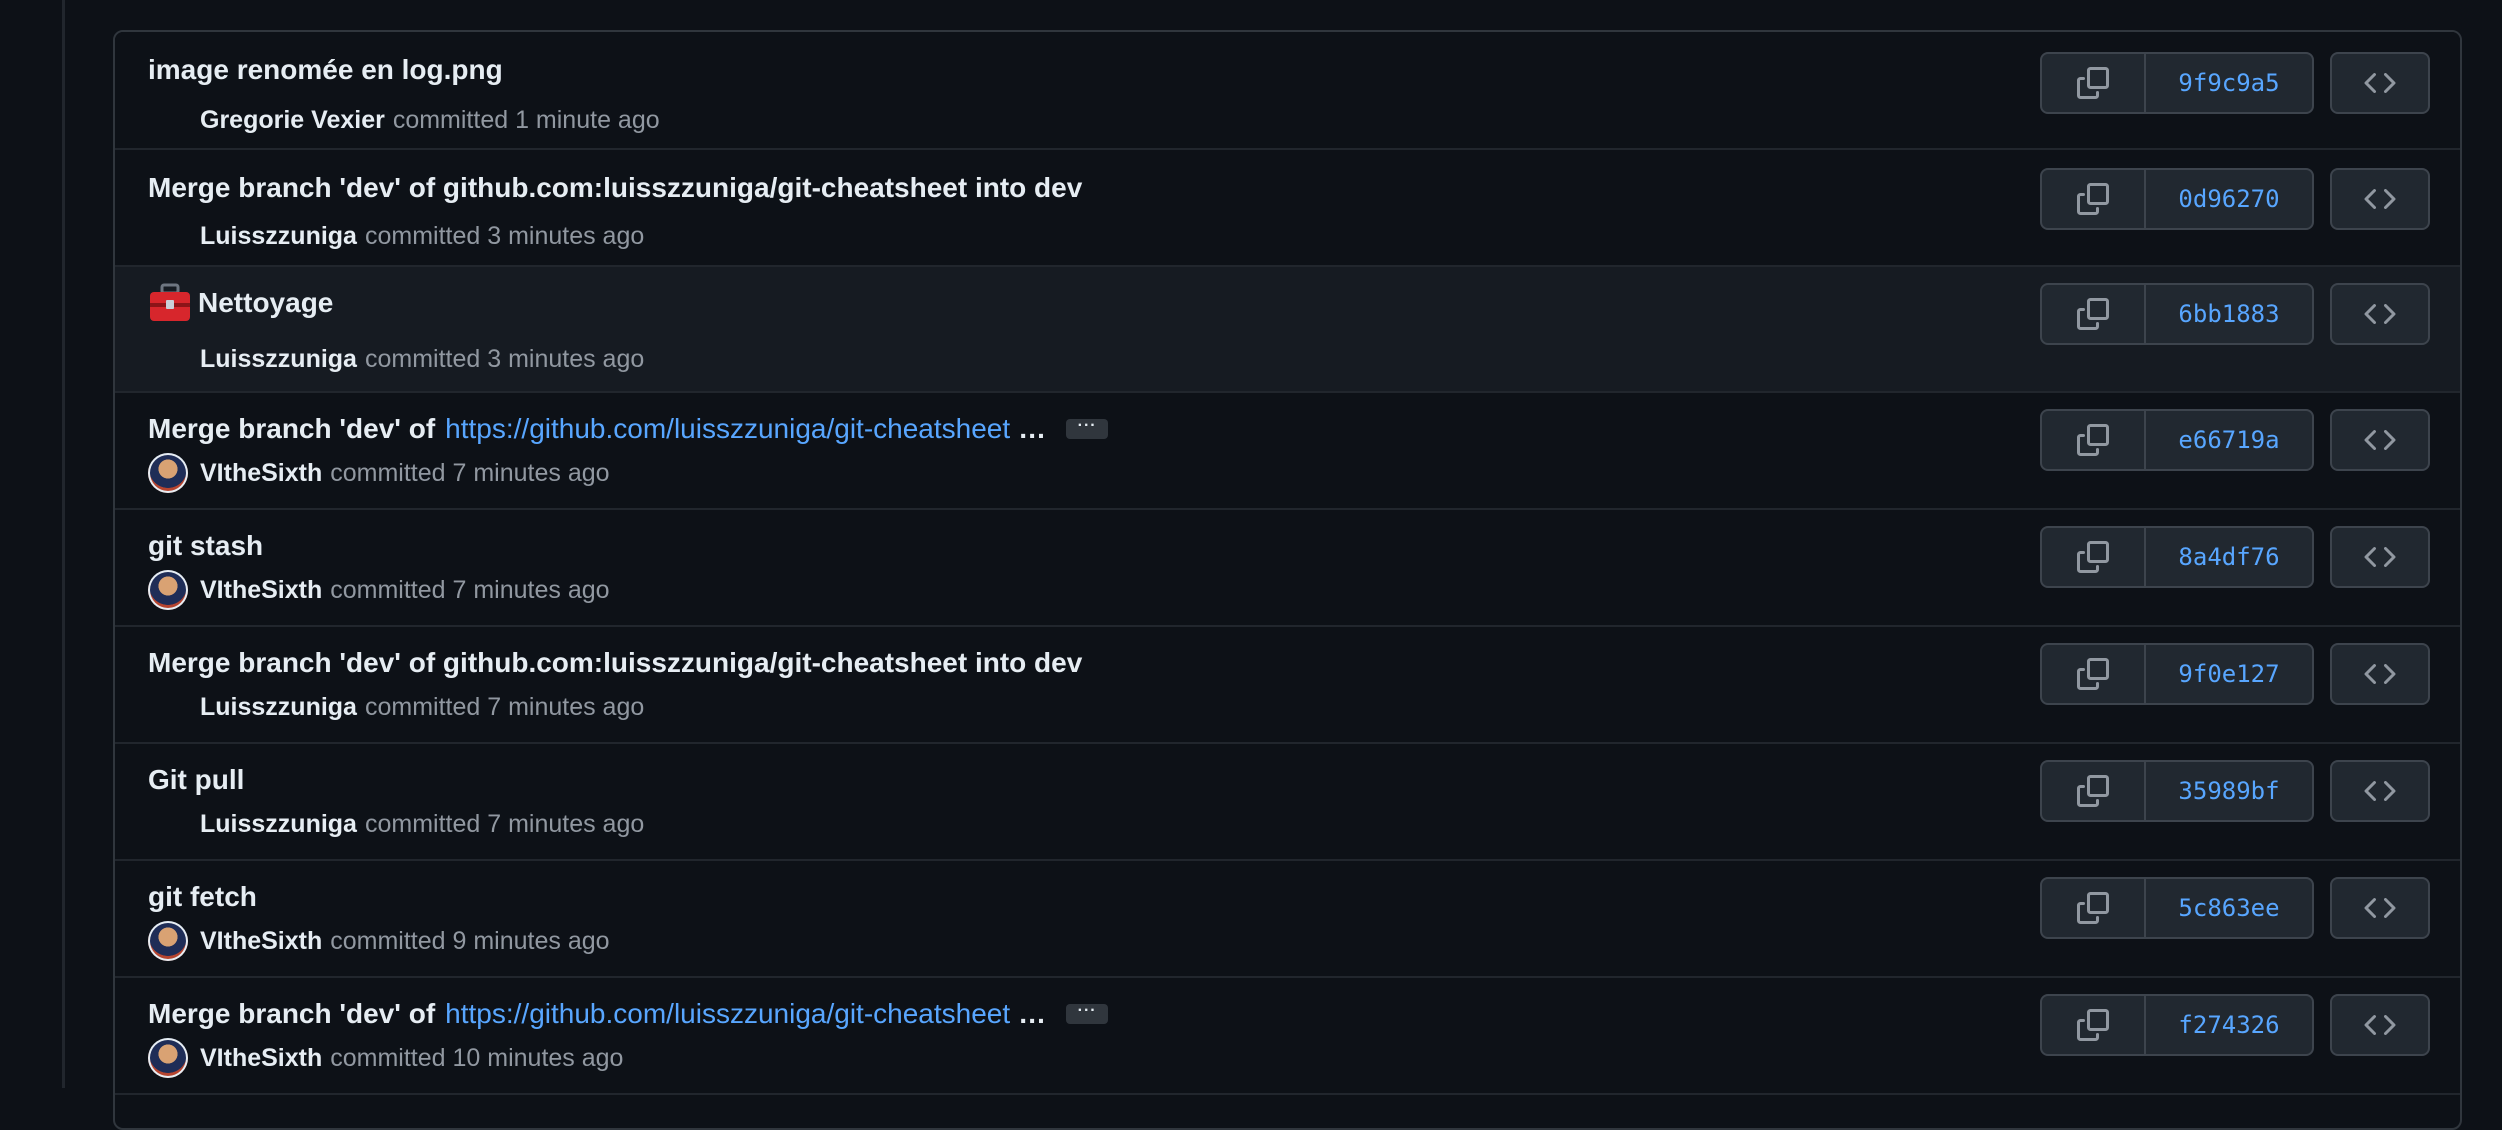  What do you see at coordinates (2229, 908) in the screenshot?
I see `commit-sha-link: 5c863ee` at bounding box center [2229, 908].